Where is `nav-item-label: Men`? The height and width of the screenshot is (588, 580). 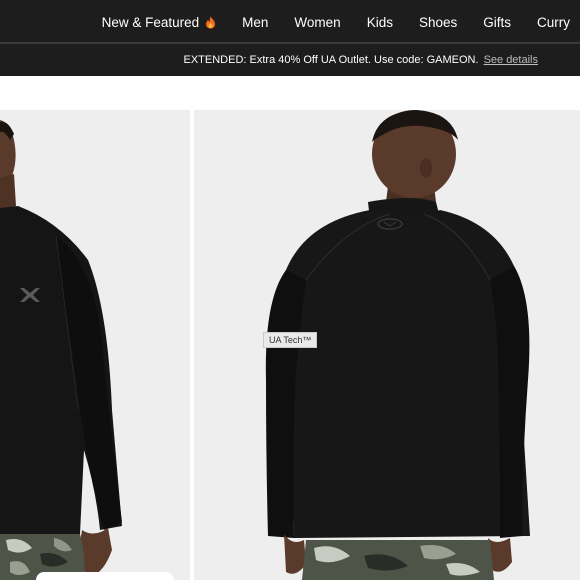 nav-item-label: Men is located at coordinates (255, 22).